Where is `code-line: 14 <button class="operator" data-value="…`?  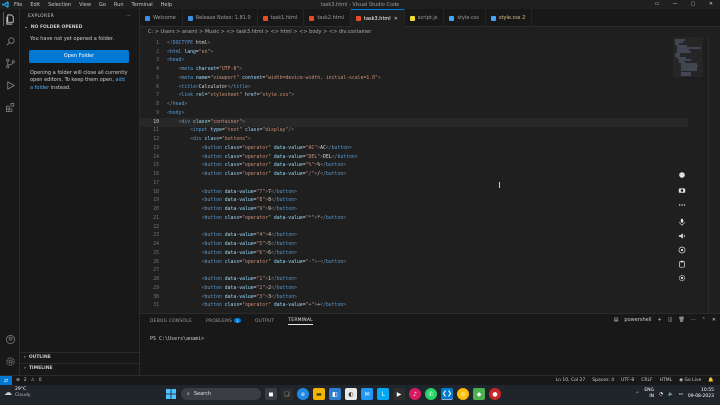
code-line: 14 <button class="operator" data-value="… is located at coordinates (414, 157).